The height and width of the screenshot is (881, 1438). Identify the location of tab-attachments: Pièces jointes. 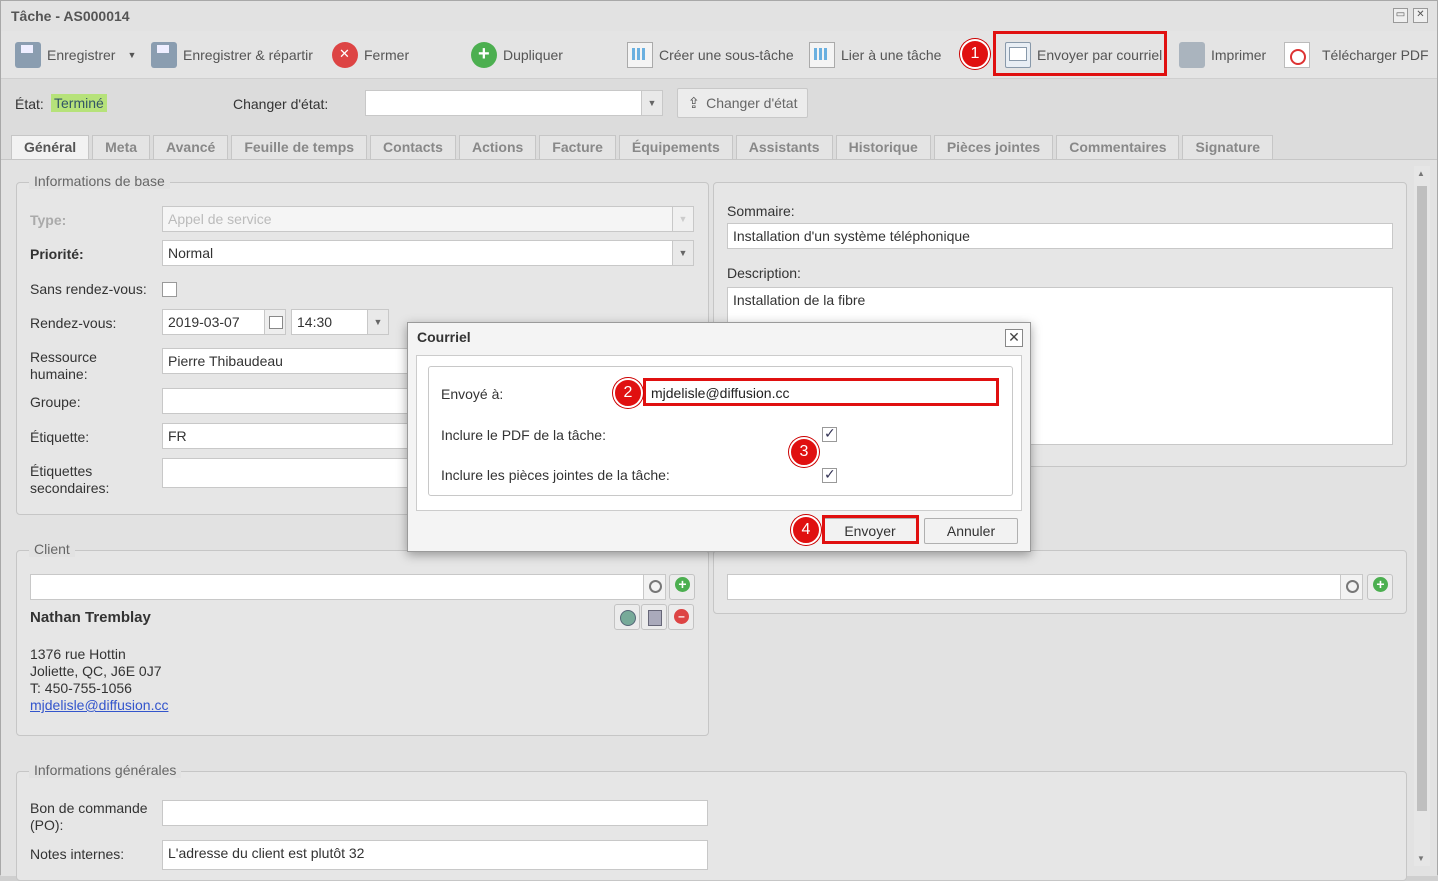
(993, 147).